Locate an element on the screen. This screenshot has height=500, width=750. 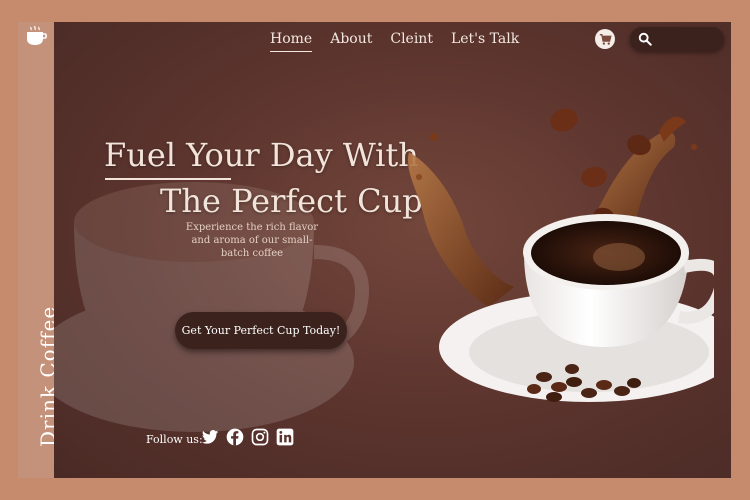
nav-home: Home is located at coordinates (291, 41).